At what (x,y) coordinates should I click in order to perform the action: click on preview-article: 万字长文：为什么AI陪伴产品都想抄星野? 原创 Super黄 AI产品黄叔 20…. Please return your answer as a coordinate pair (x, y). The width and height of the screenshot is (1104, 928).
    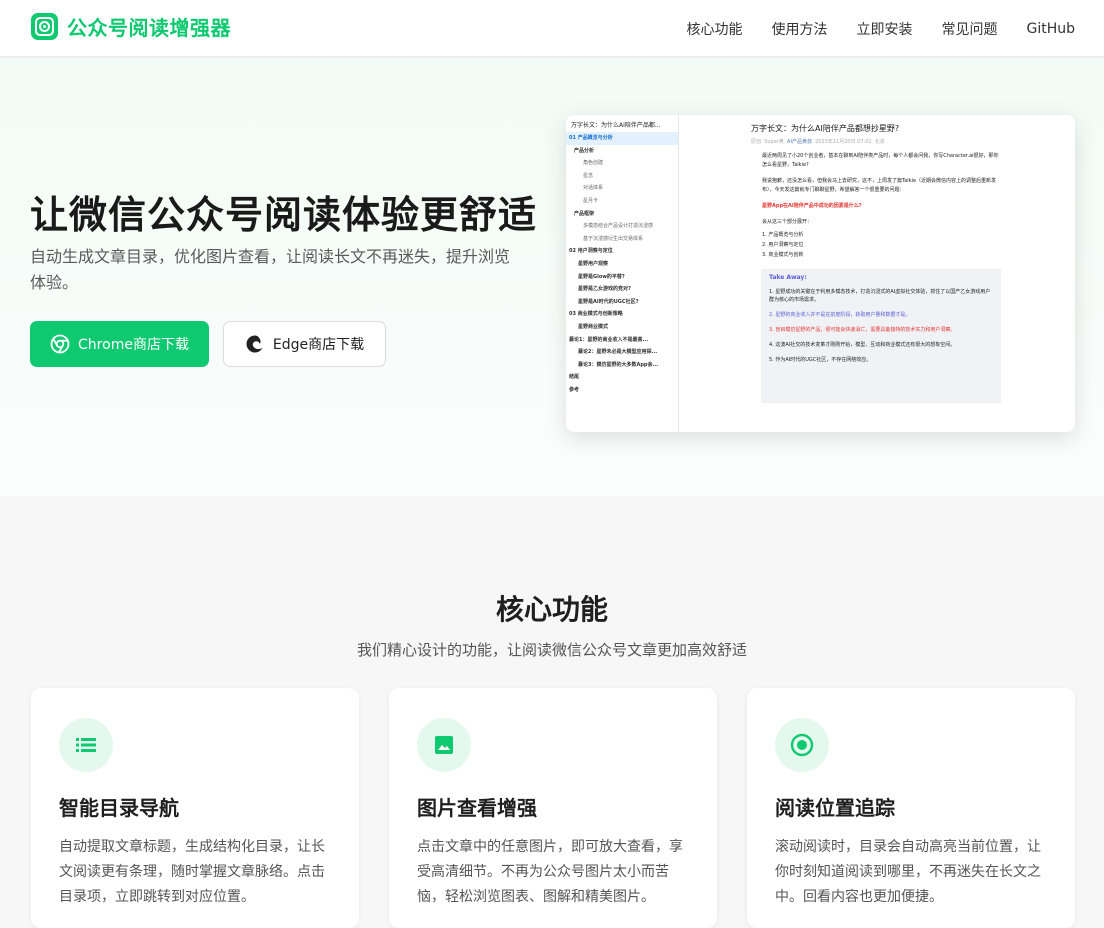
    Looking at the image, I should click on (881, 259).